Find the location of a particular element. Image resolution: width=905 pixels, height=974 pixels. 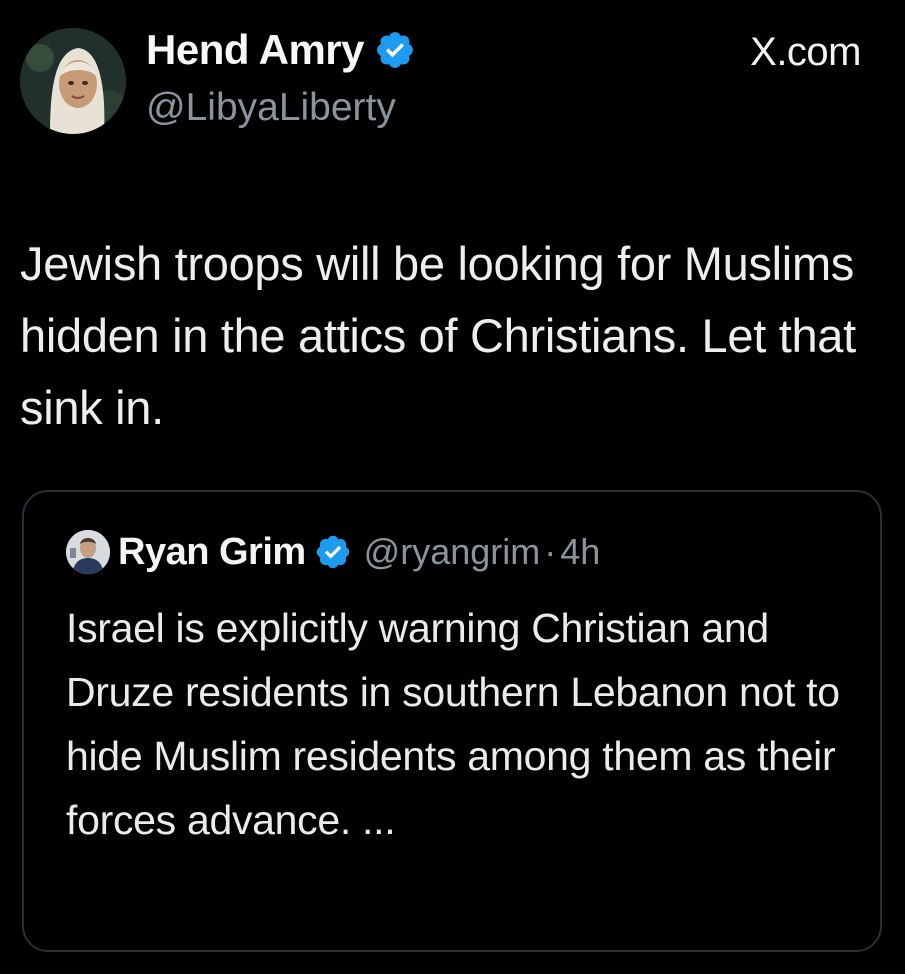

quoted-author-avatar is located at coordinates (88, 552).